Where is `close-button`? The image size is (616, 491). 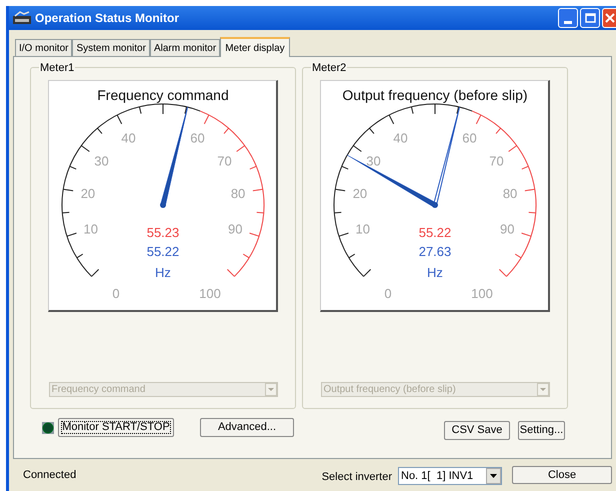
close-button is located at coordinates (609, 18).